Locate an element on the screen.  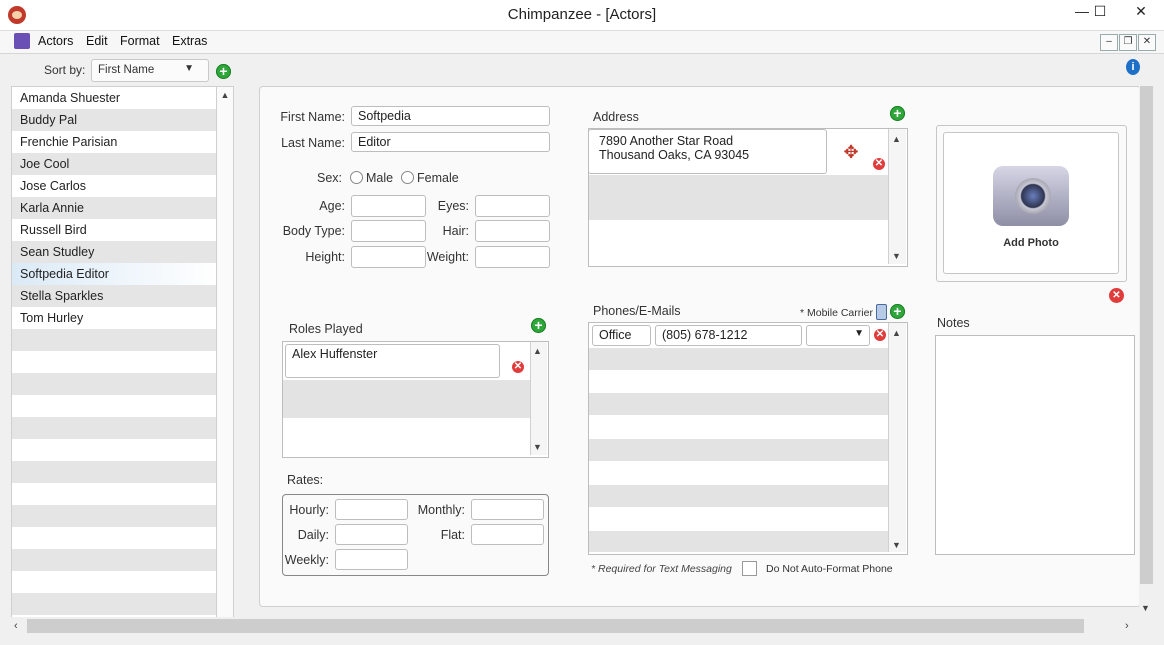
actor-row: Stella Sparkles is located at coordinates (114, 296).